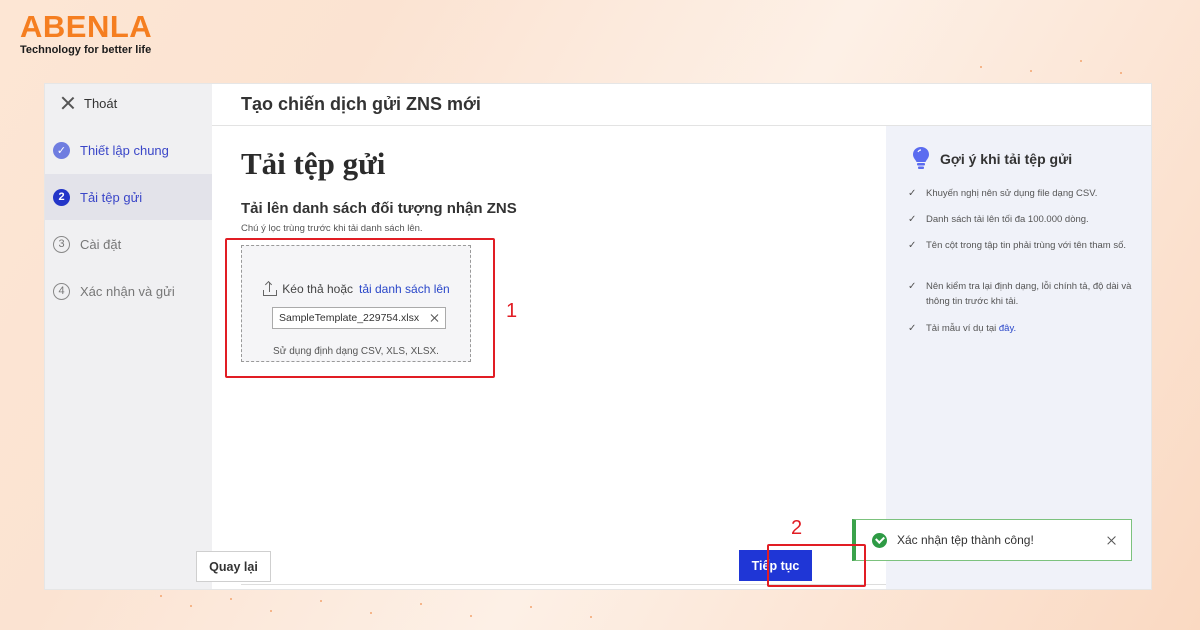 Image resolution: width=1200 pixels, height=630 pixels. I want to click on step-settings: 3 Cài đặt, so click(128, 244).